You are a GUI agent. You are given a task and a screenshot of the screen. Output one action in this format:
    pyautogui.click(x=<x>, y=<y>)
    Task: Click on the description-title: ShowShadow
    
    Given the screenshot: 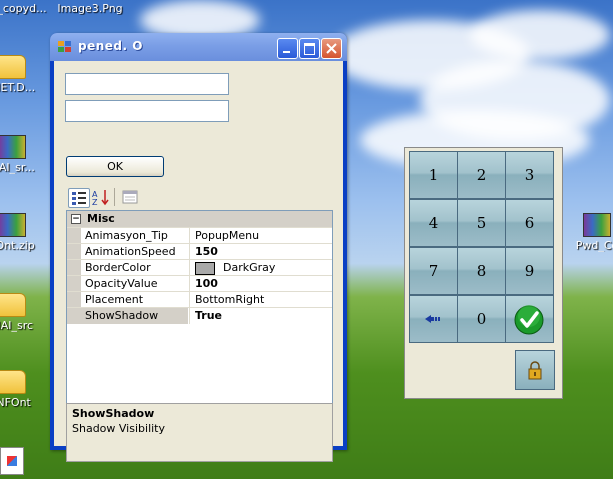 What is the action you would take?
    pyautogui.click(x=113, y=413)
    